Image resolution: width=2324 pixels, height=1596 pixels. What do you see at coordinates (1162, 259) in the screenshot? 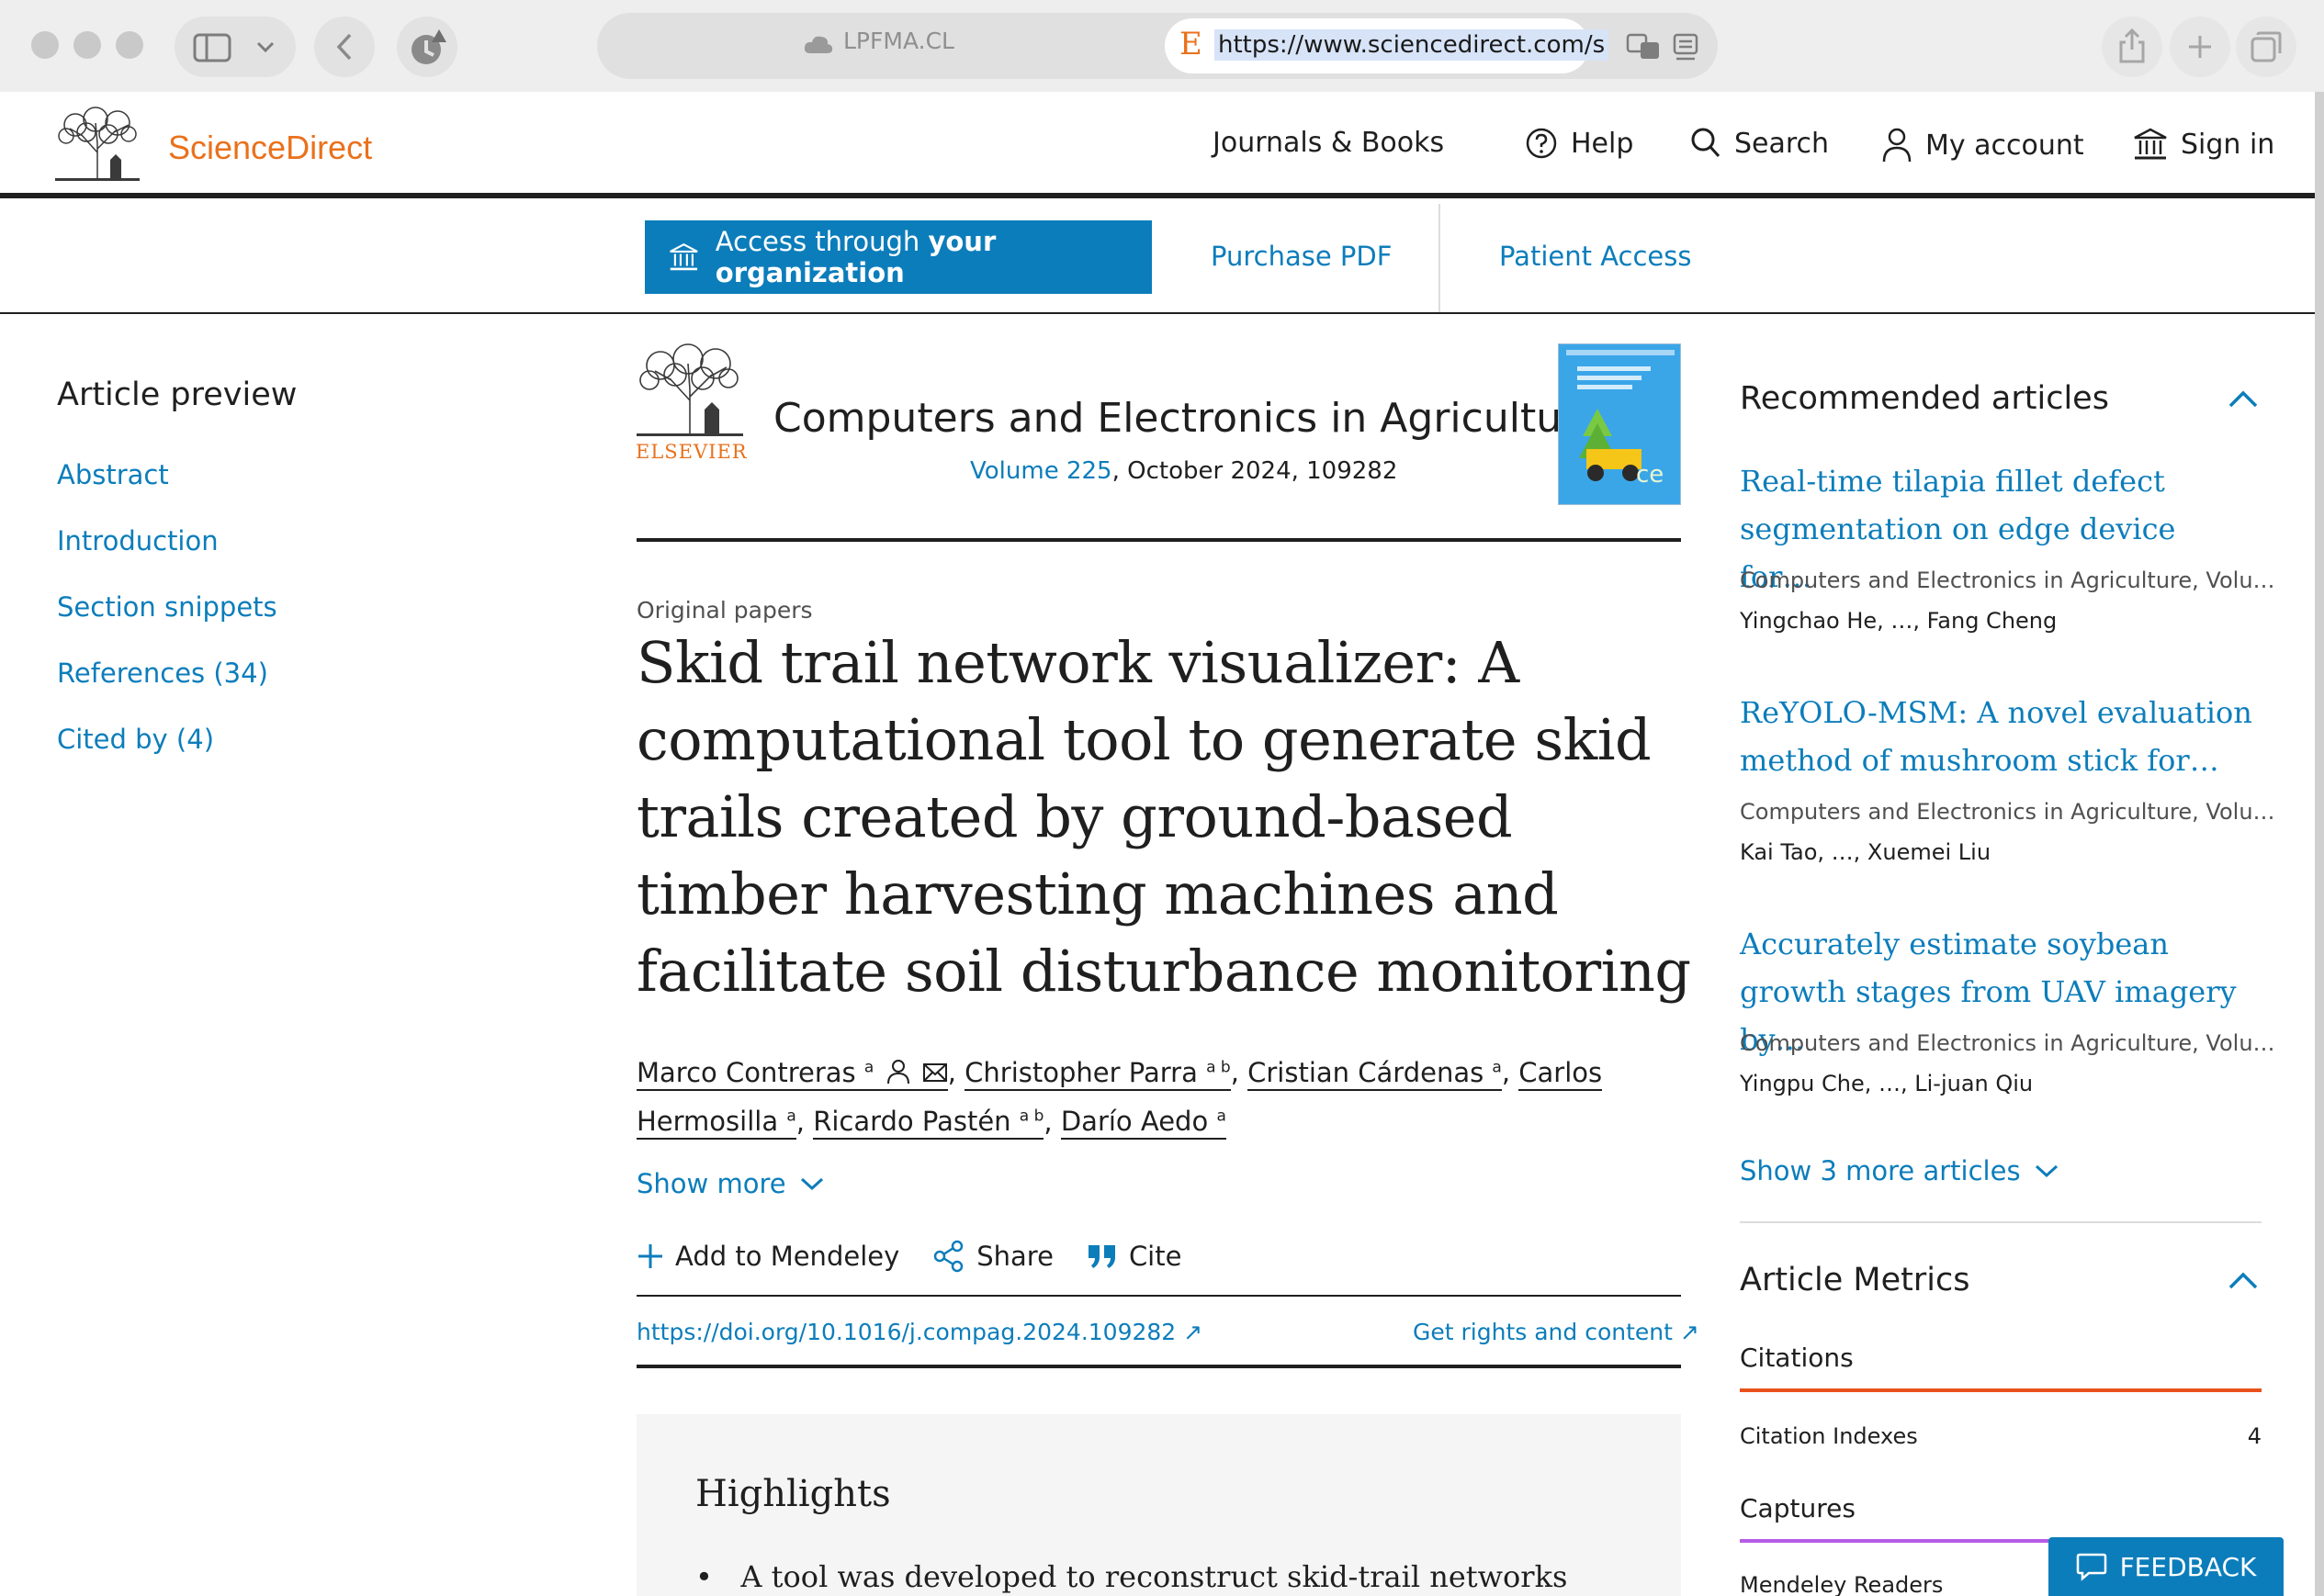
I see `access-bar` at bounding box center [1162, 259].